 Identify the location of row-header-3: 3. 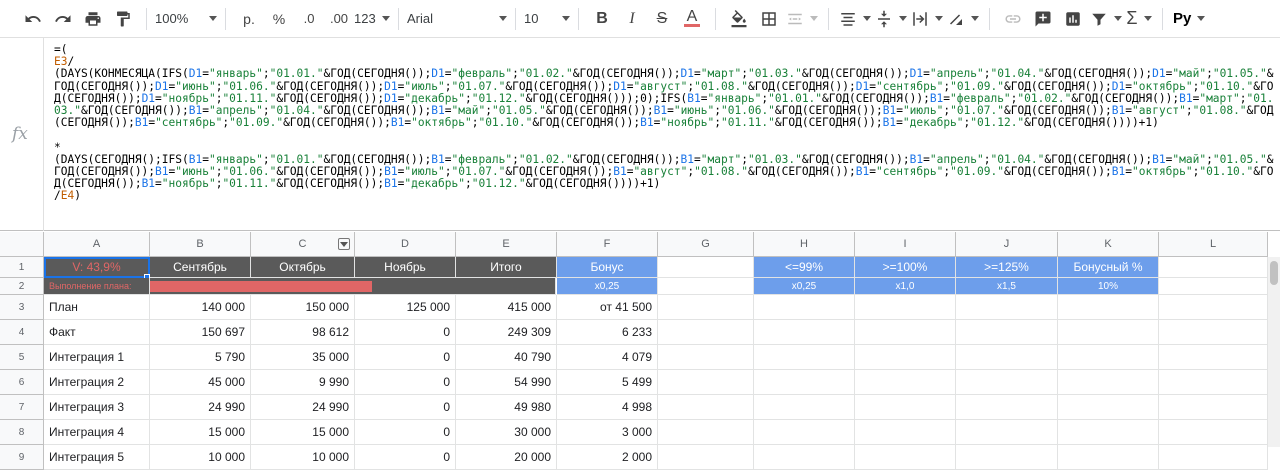
(22, 307).